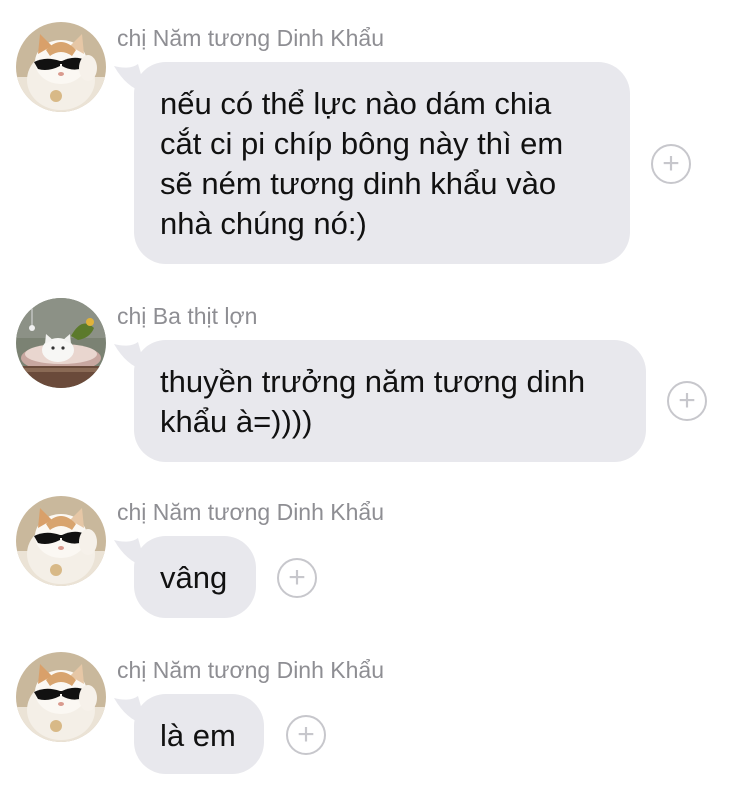 The width and height of the screenshot is (750, 795). What do you see at coordinates (61, 697) in the screenshot?
I see `cool-cat-sunglasses-avatar` at bounding box center [61, 697].